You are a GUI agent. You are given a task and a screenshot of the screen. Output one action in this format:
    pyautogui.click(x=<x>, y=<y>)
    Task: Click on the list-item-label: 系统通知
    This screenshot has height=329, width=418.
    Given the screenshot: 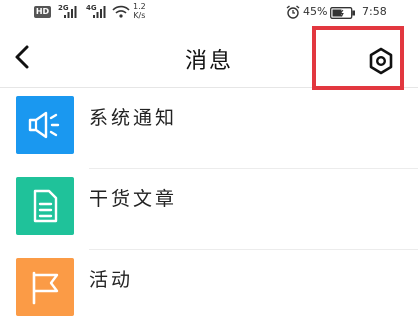 What is the action you would take?
    pyautogui.click(x=133, y=118)
    